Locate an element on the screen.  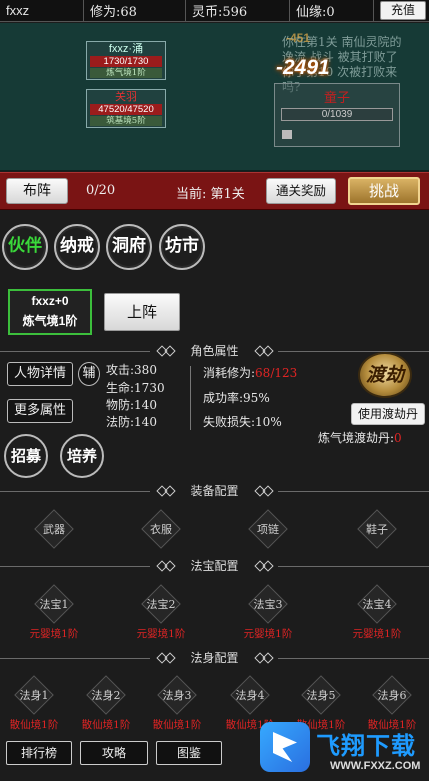
equipment-slot-shoes: 鞋子 is located at coordinates (377, 529).